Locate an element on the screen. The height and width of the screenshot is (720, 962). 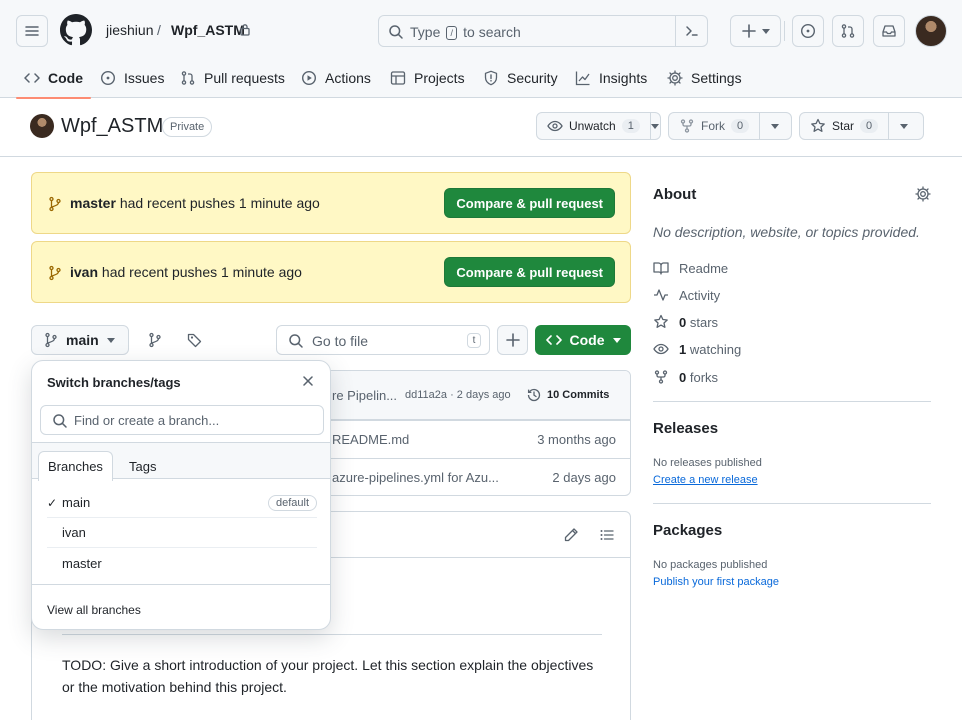
watch-dropdown-button is located at coordinates (655, 126).